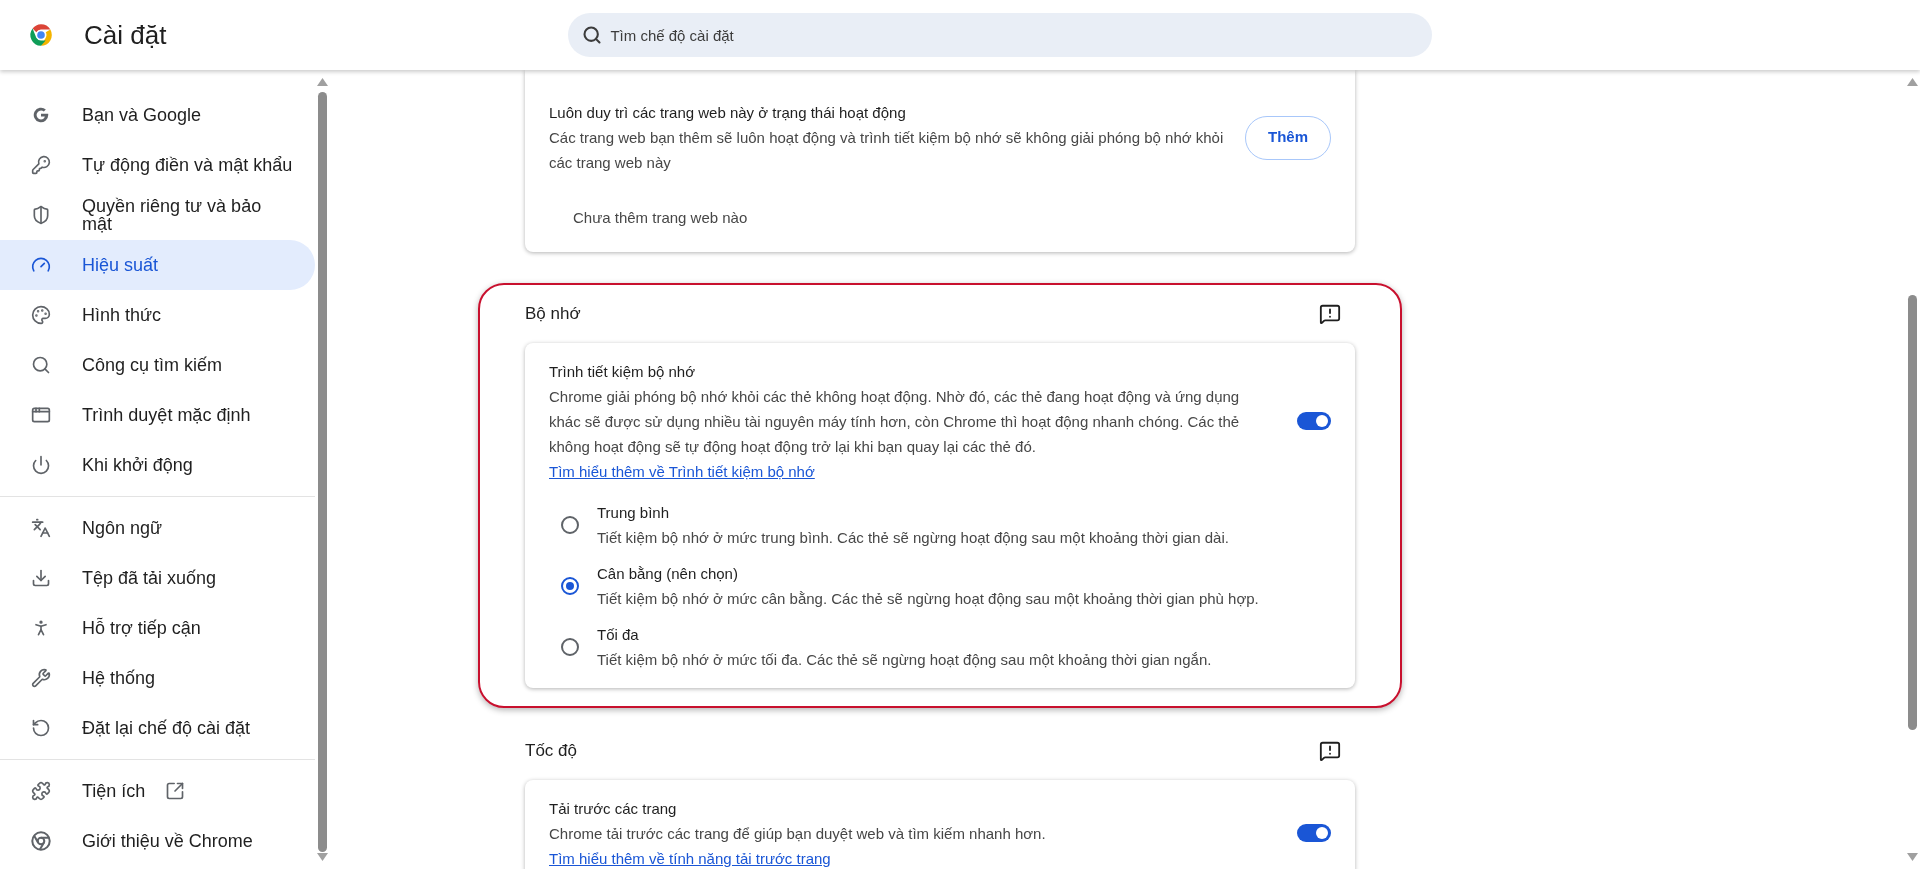 The image size is (1920, 869). What do you see at coordinates (157, 528) in the screenshot?
I see `sidebar-item: Ngôn ngữ` at bounding box center [157, 528].